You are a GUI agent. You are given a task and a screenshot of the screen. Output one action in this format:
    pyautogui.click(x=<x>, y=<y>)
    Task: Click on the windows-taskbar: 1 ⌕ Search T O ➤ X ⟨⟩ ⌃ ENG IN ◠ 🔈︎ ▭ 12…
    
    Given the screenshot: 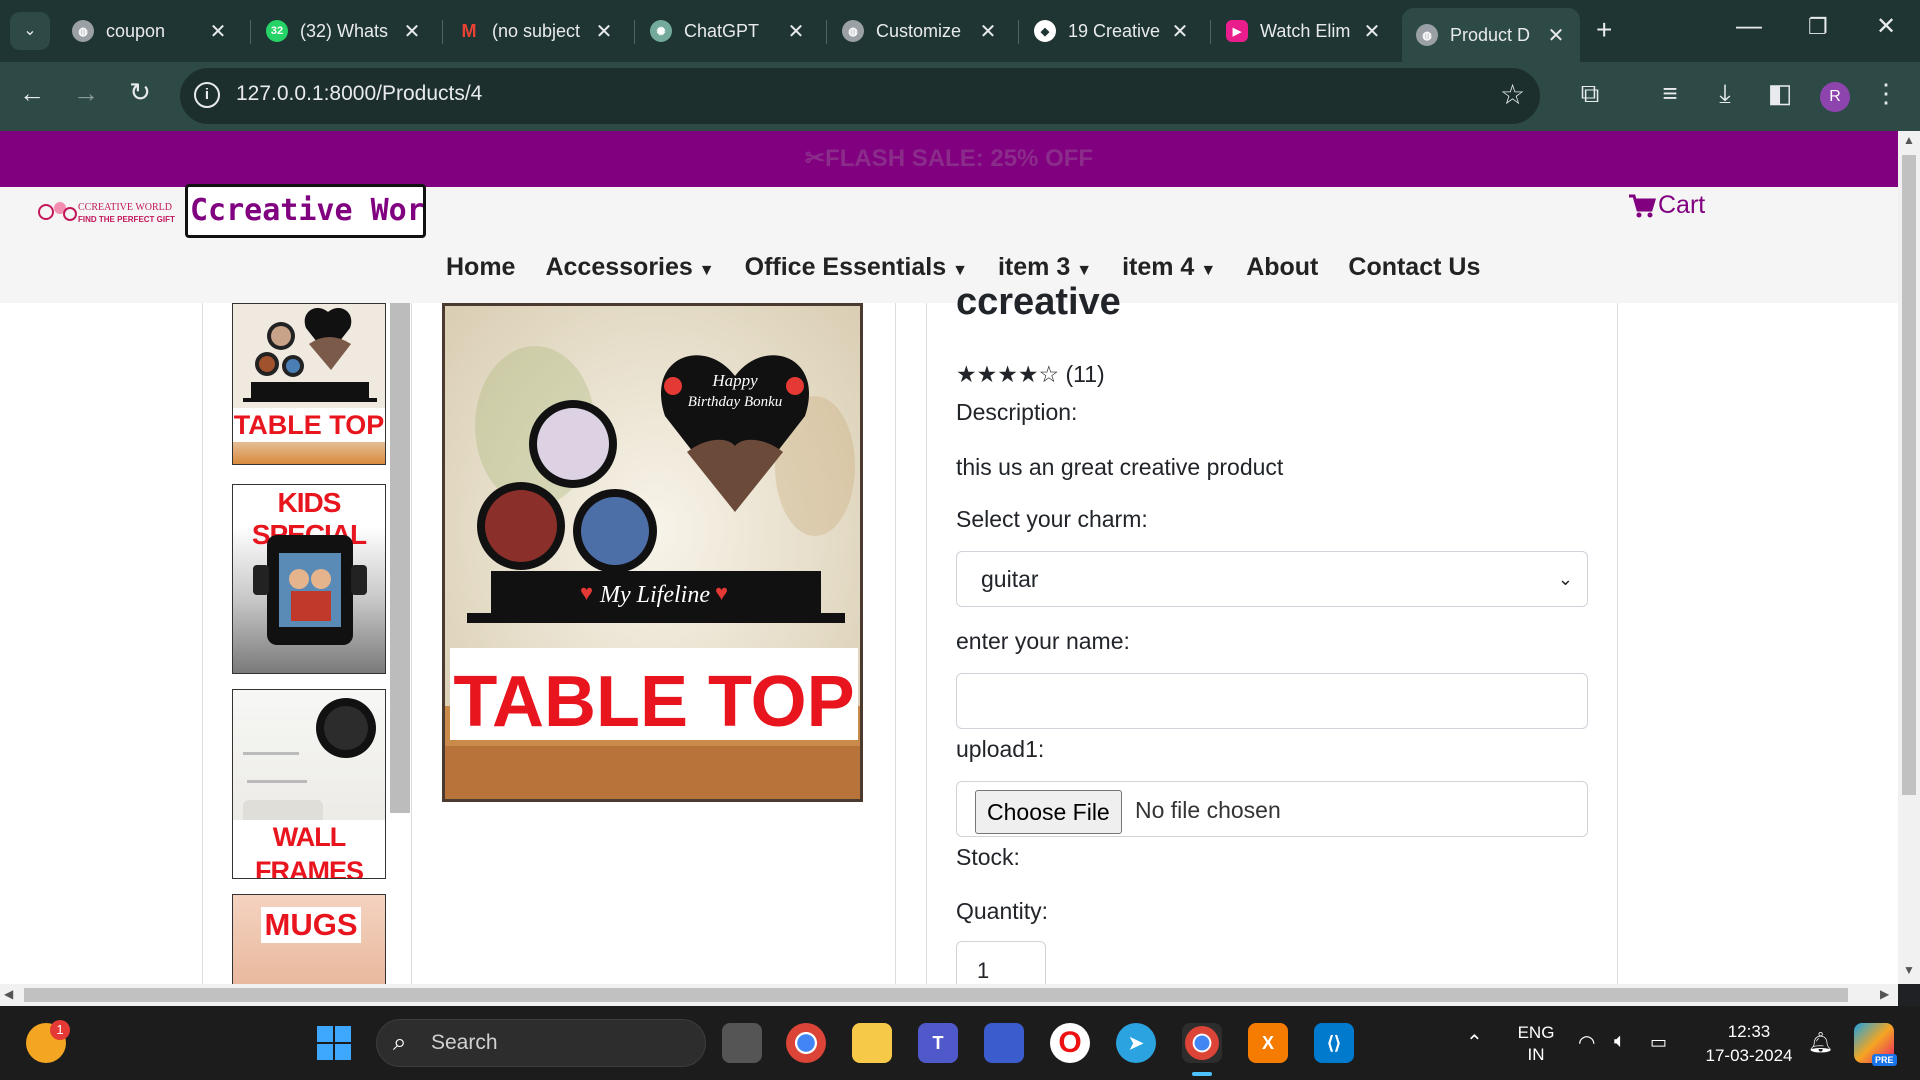 What is the action you would take?
    pyautogui.click(x=960, y=1043)
    